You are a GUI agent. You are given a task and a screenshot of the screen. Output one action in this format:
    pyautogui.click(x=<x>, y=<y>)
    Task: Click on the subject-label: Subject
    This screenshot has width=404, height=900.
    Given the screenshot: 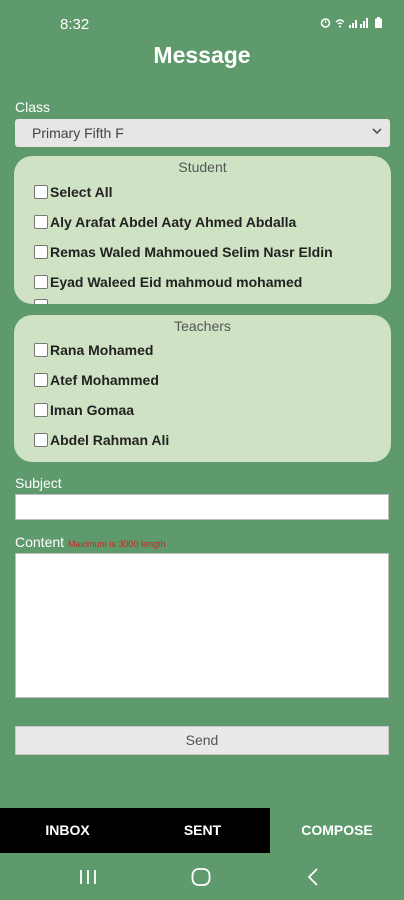 What is the action you would take?
    pyautogui.click(x=38, y=483)
    